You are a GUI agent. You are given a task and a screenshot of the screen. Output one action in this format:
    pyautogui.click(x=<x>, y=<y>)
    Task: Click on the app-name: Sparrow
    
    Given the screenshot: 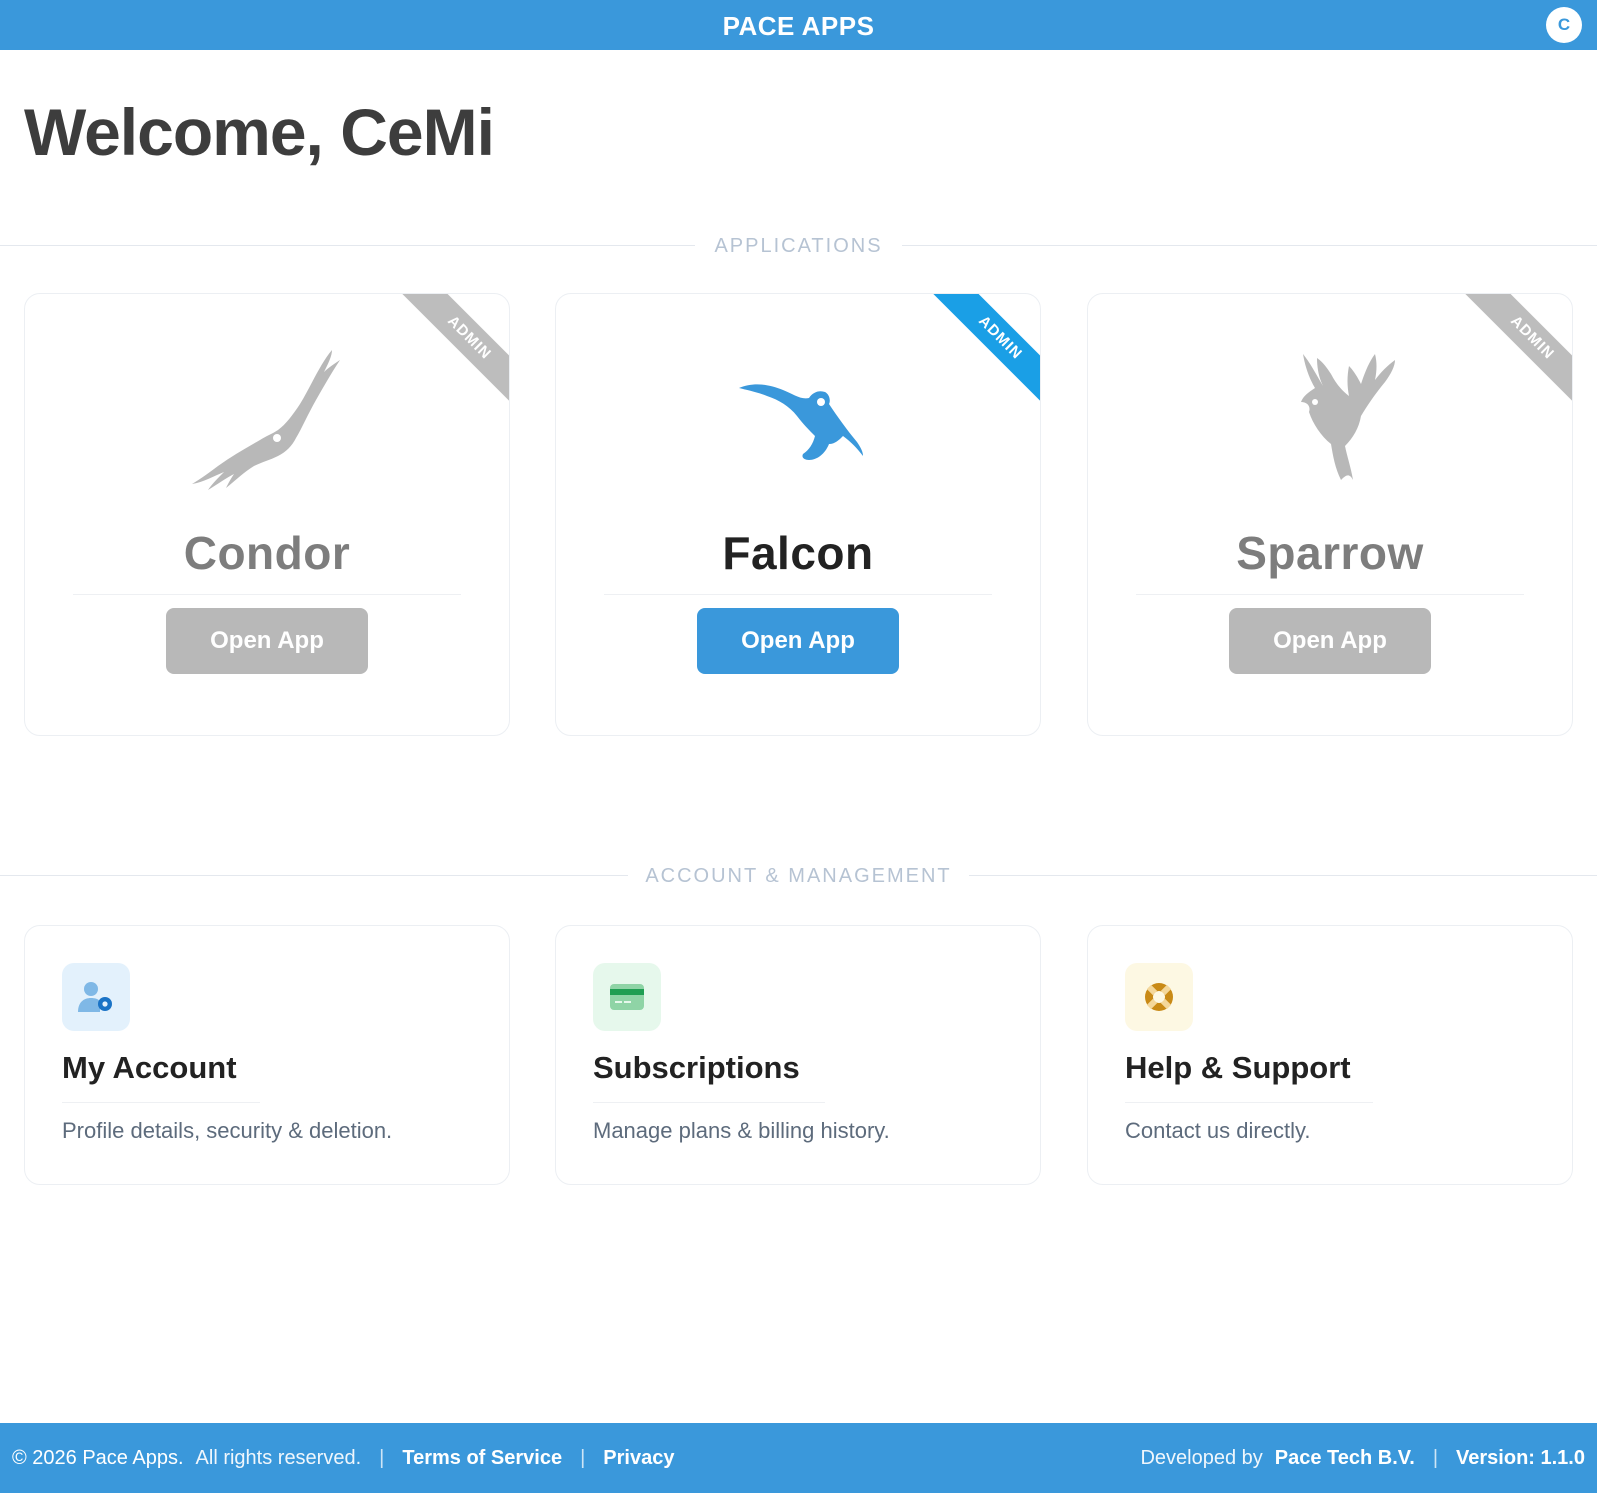 What is the action you would take?
    pyautogui.click(x=1330, y=553)
    